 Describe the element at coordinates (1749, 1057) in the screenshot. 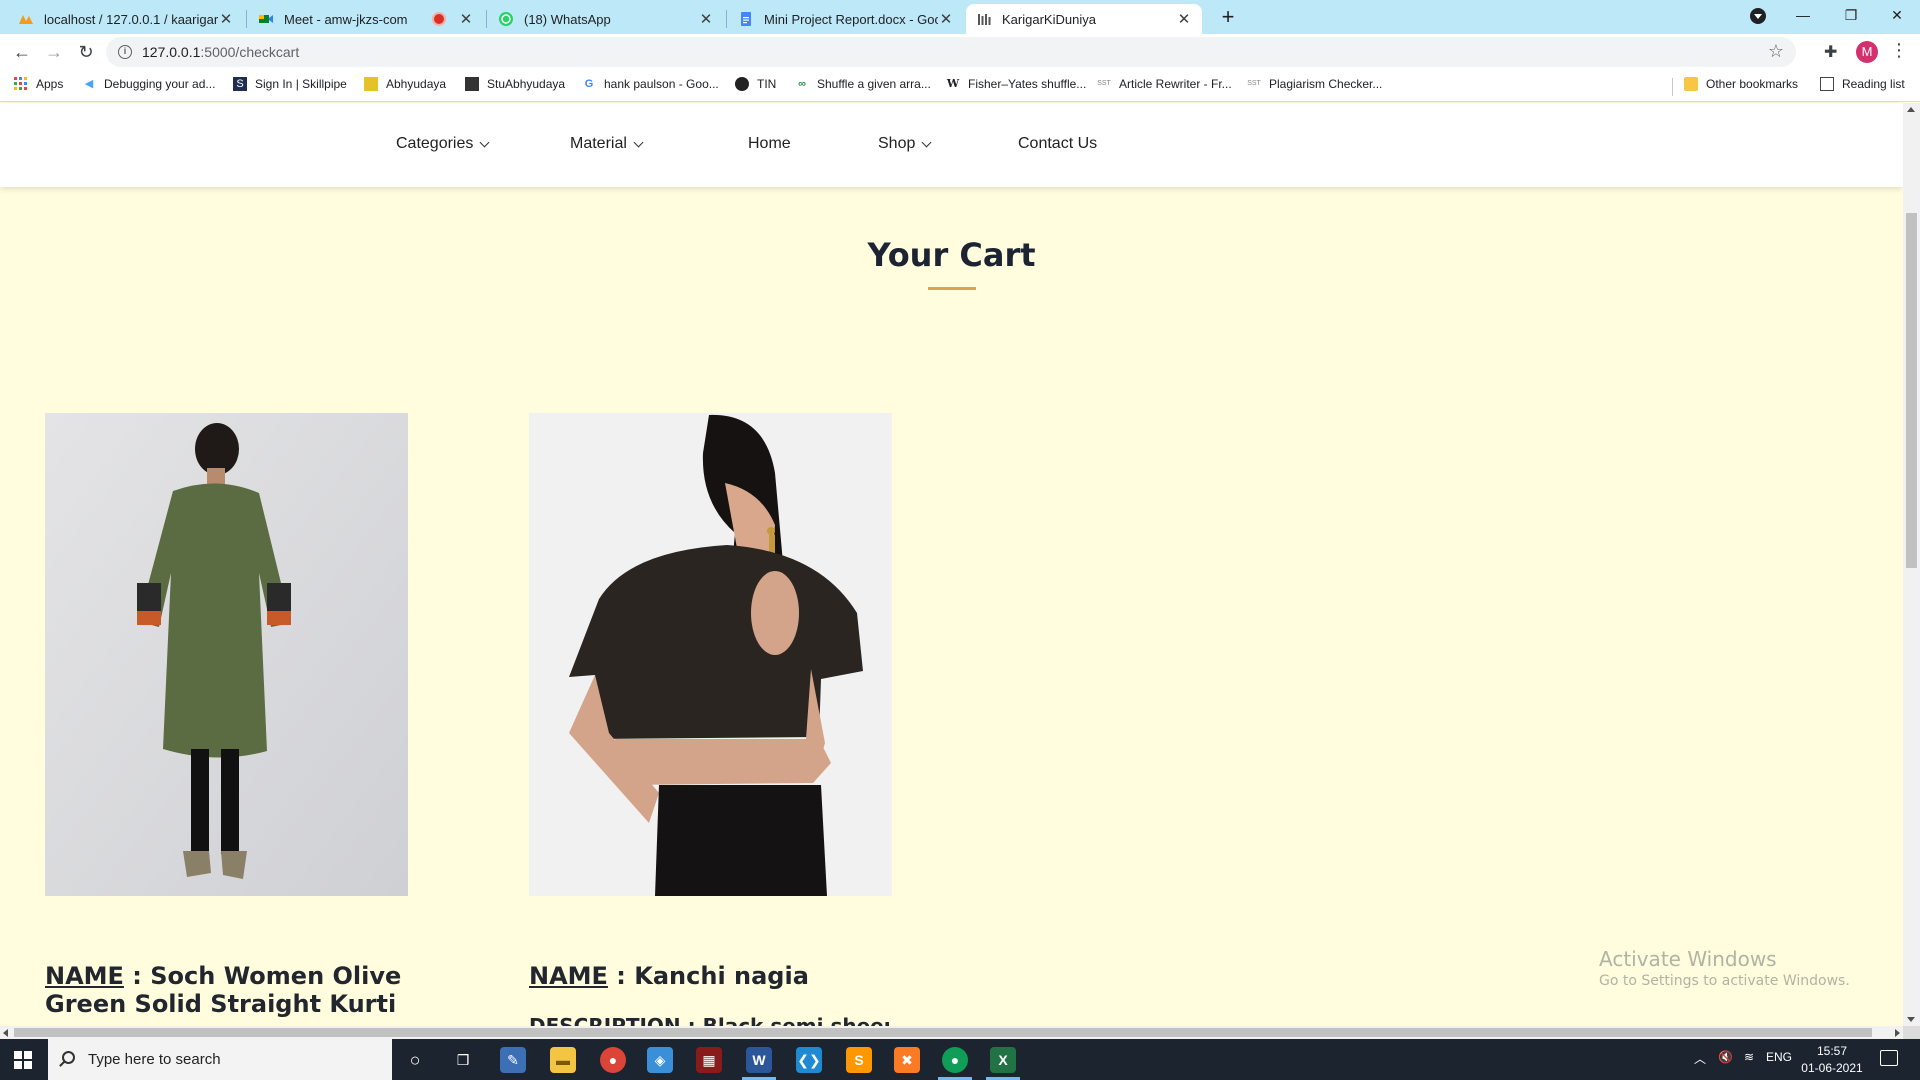

I see `wifi-icon: ≋` at that location.